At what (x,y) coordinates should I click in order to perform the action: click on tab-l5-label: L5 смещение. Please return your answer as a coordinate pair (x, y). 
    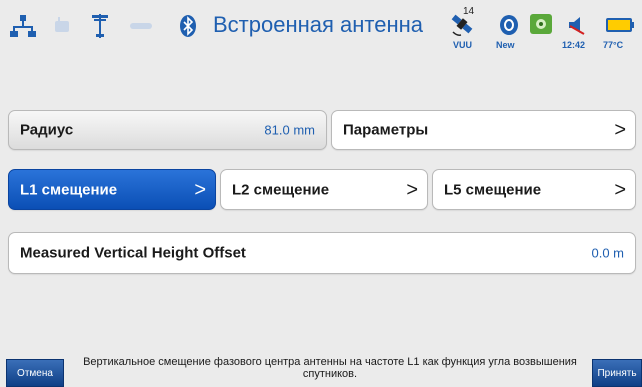
    Looking at the image, I should click on (493, 189).